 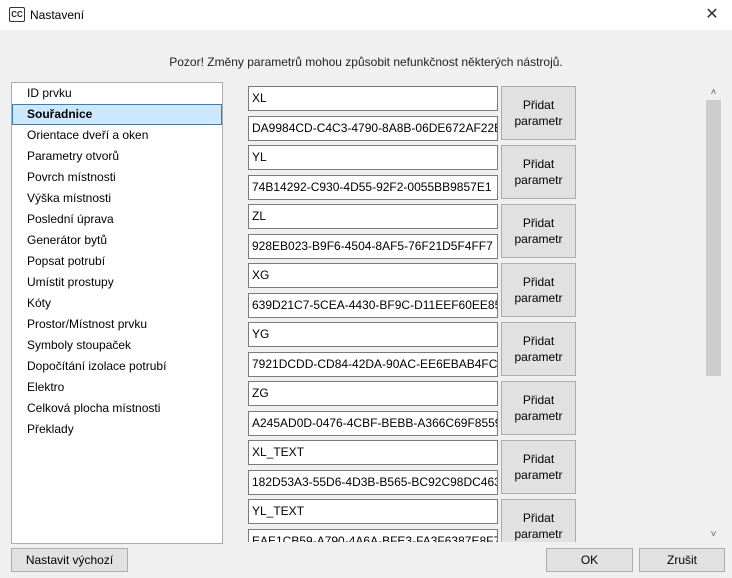 I want to click on parameter-scrollbar: ˄ ˅, so click(x=713, y=314).